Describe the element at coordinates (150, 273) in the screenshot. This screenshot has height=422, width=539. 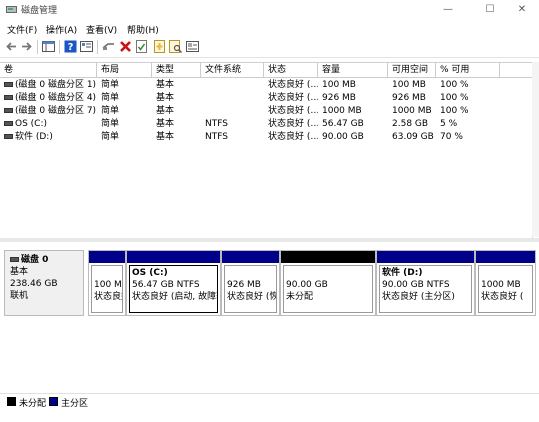
I see `partition-name: OS (C:)` at that location.